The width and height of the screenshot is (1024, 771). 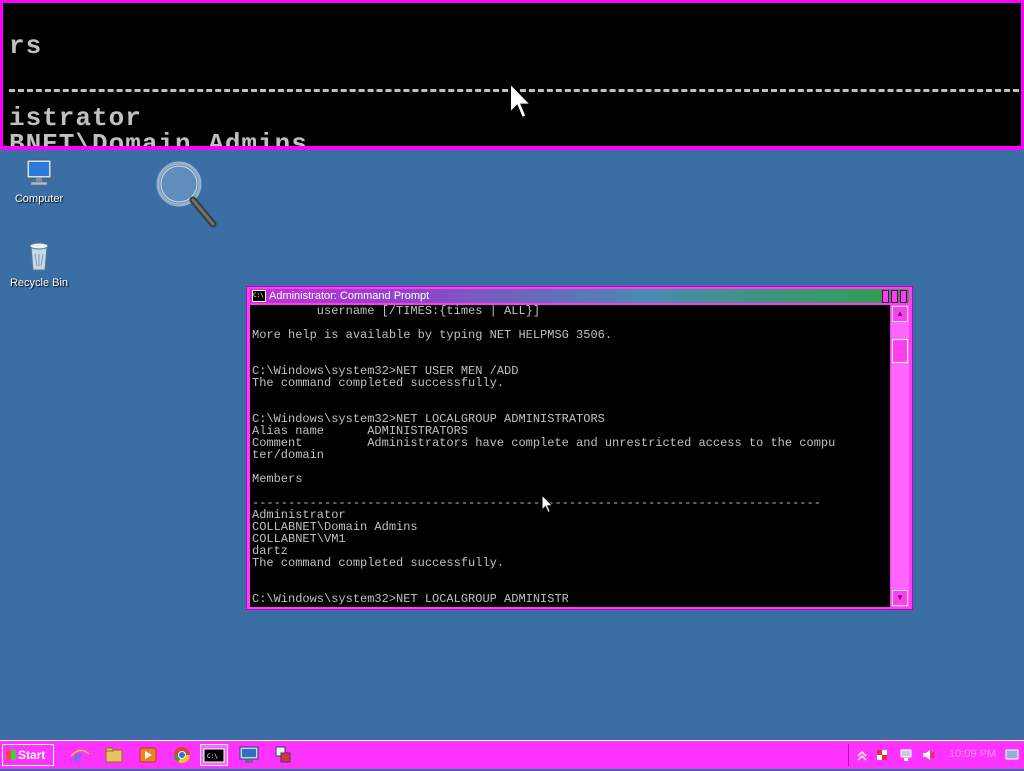 I want to click on taskbar-item-chrome, so click(x=182, y=755).